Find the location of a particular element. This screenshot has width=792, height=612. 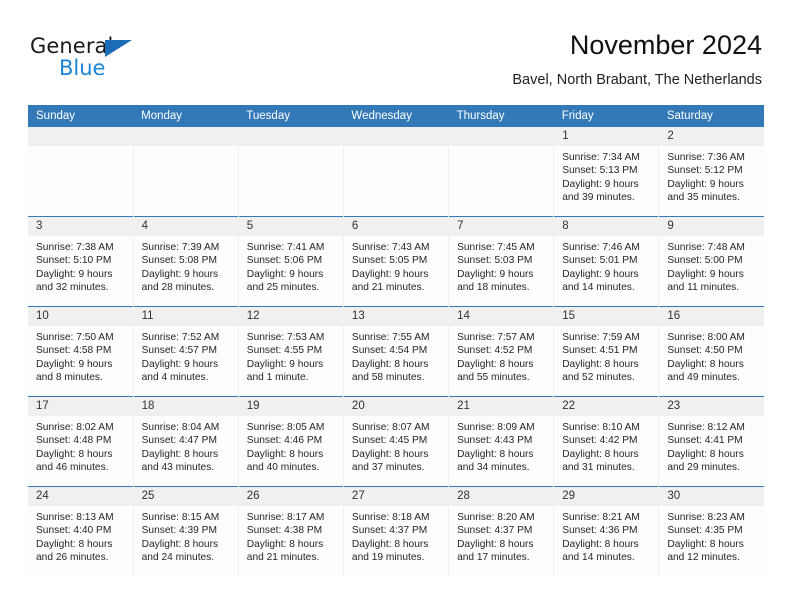

sunrise-text: Sunrise: 8:09 AM is located at coordinates (496, 427).